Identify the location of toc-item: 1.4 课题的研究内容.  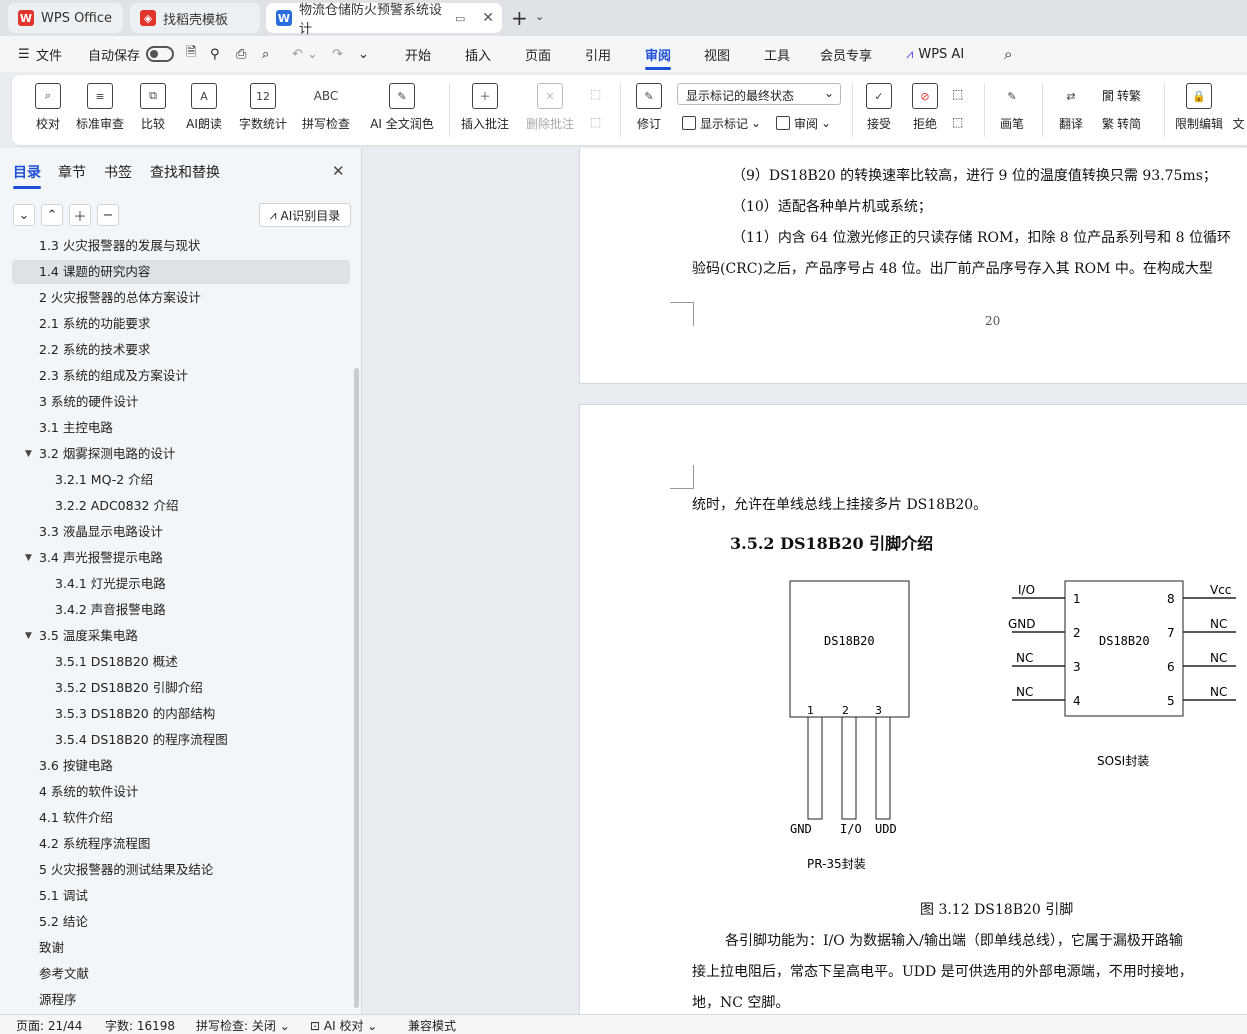
(94, 272).